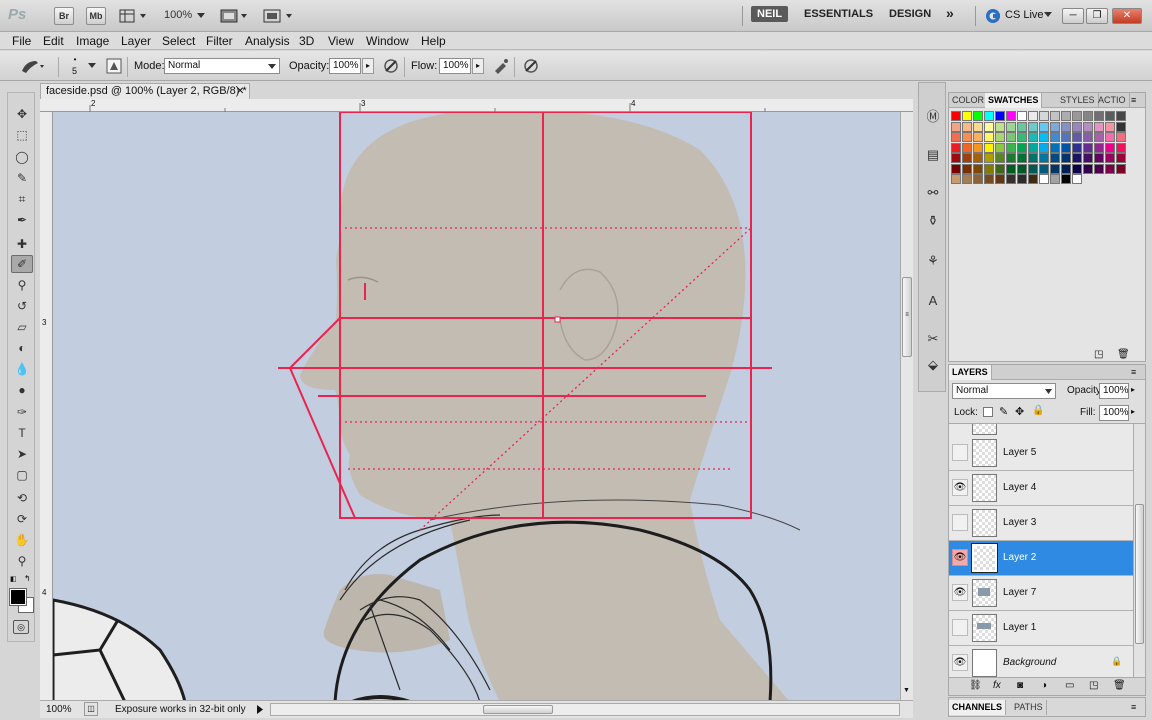  I want to click on new-layer-icon: ◳, so click(1093, 685).